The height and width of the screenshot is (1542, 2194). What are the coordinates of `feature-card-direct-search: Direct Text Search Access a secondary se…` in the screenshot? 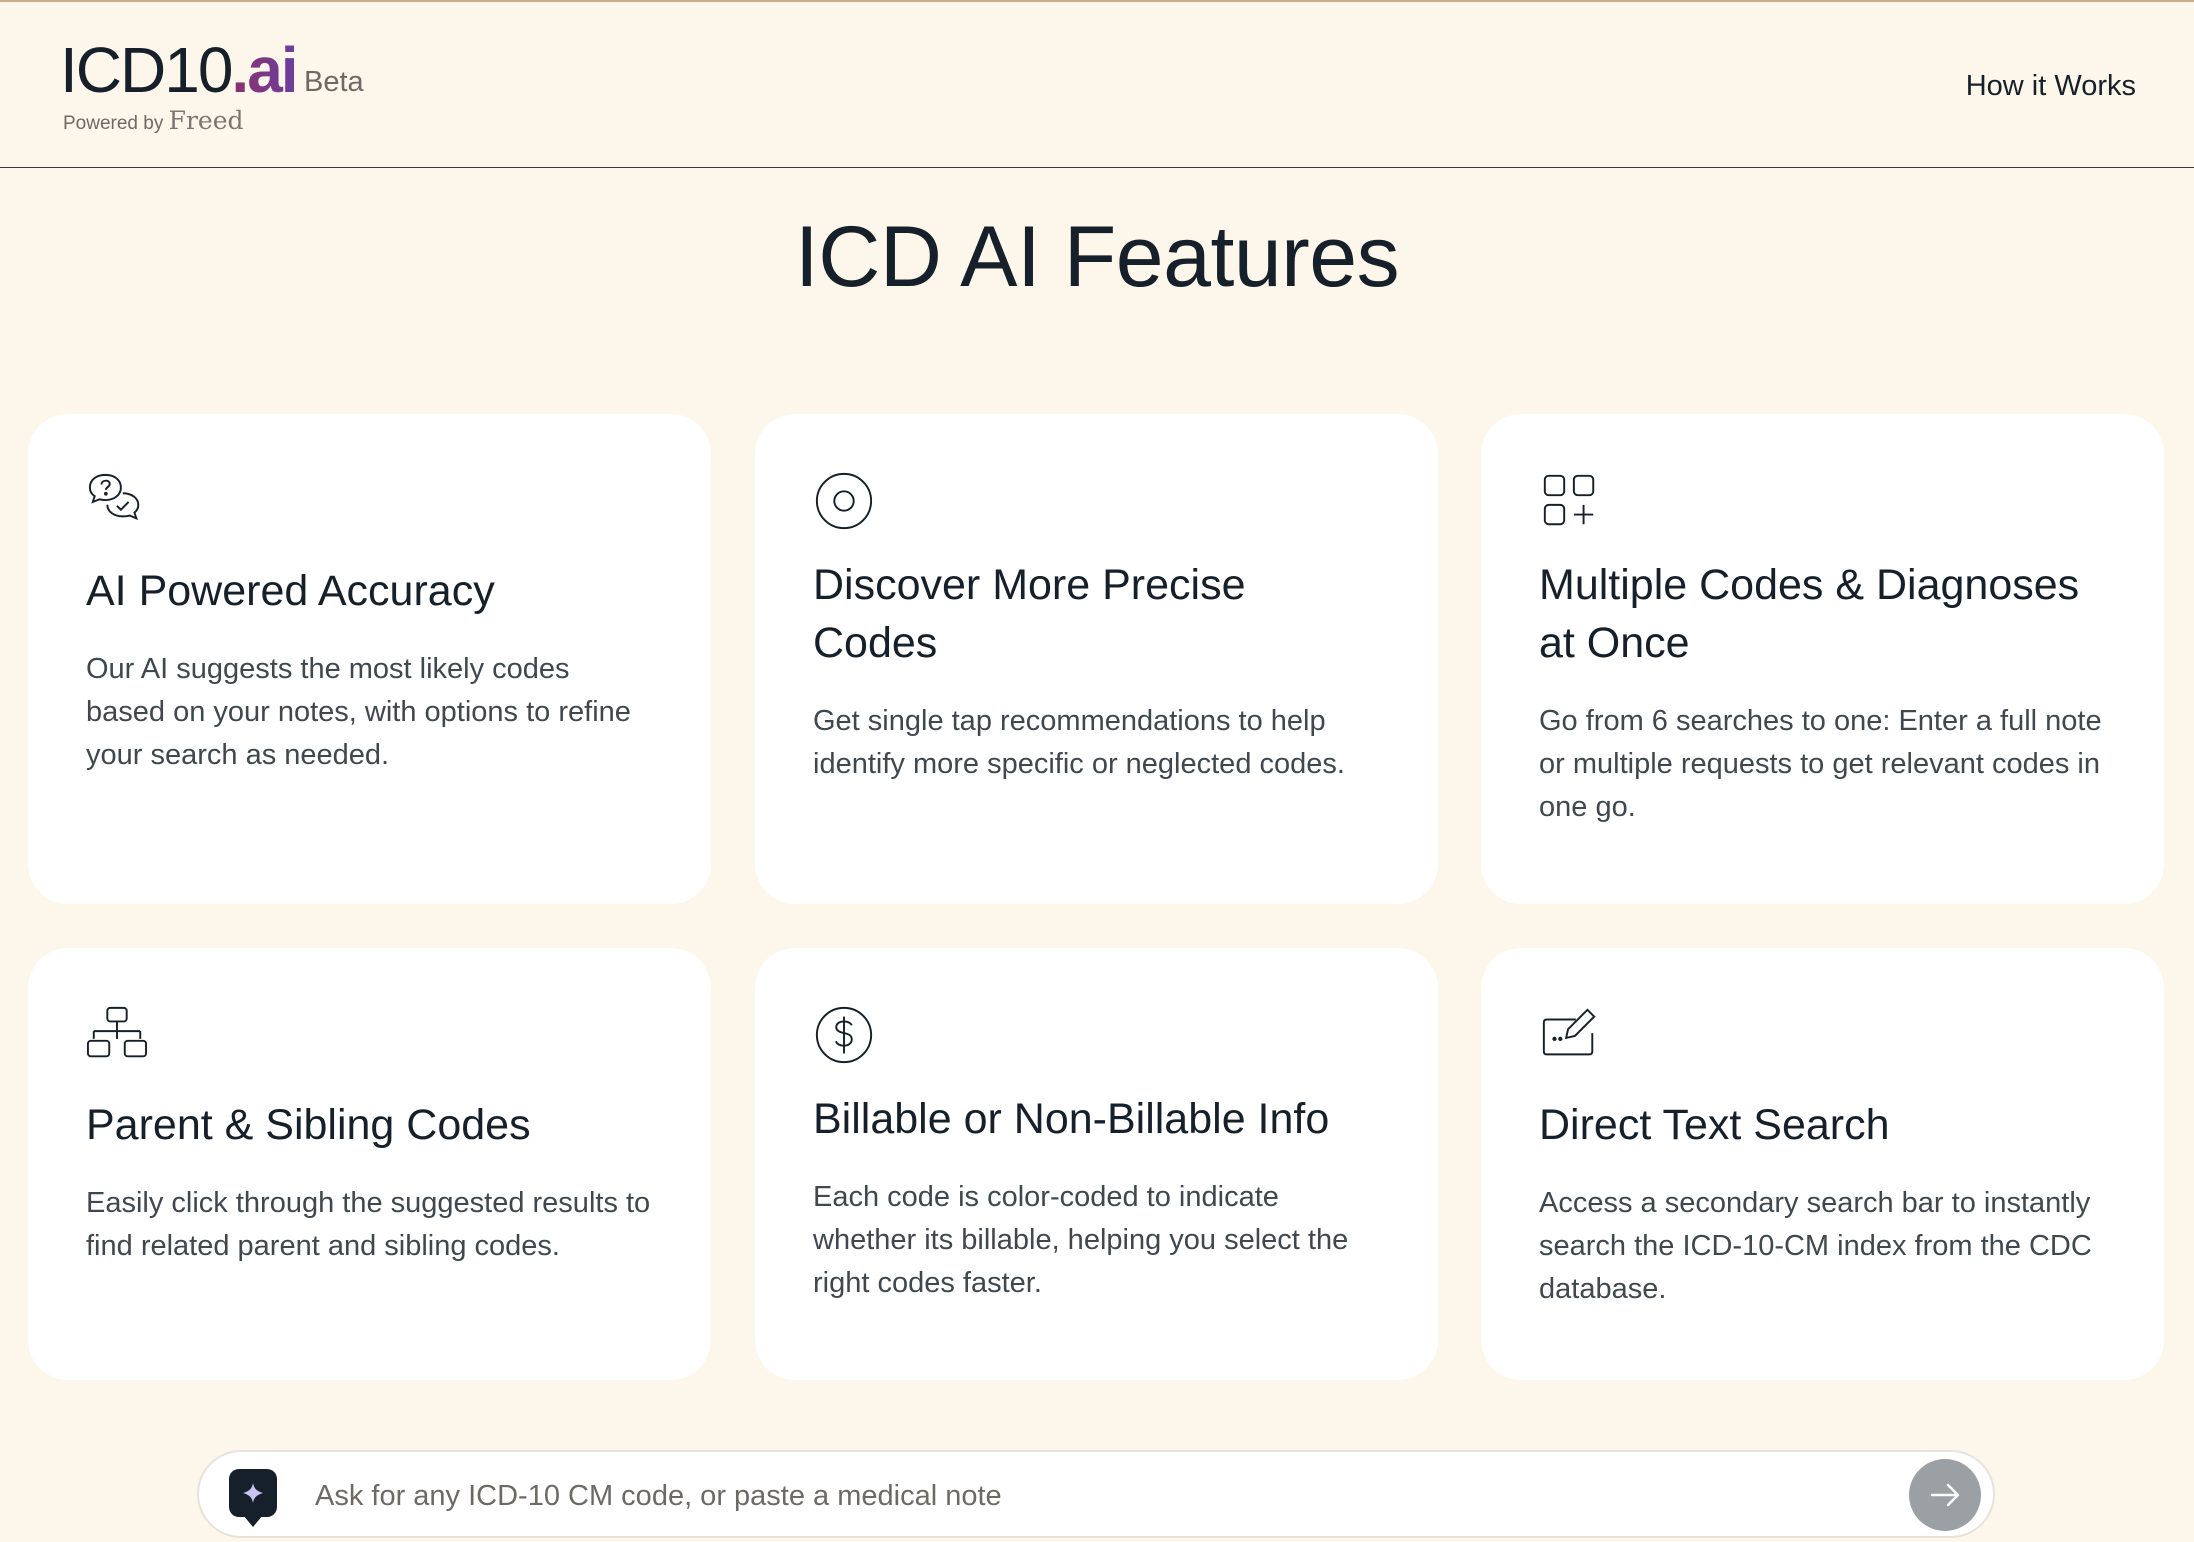 It's located at (1822, 1164).